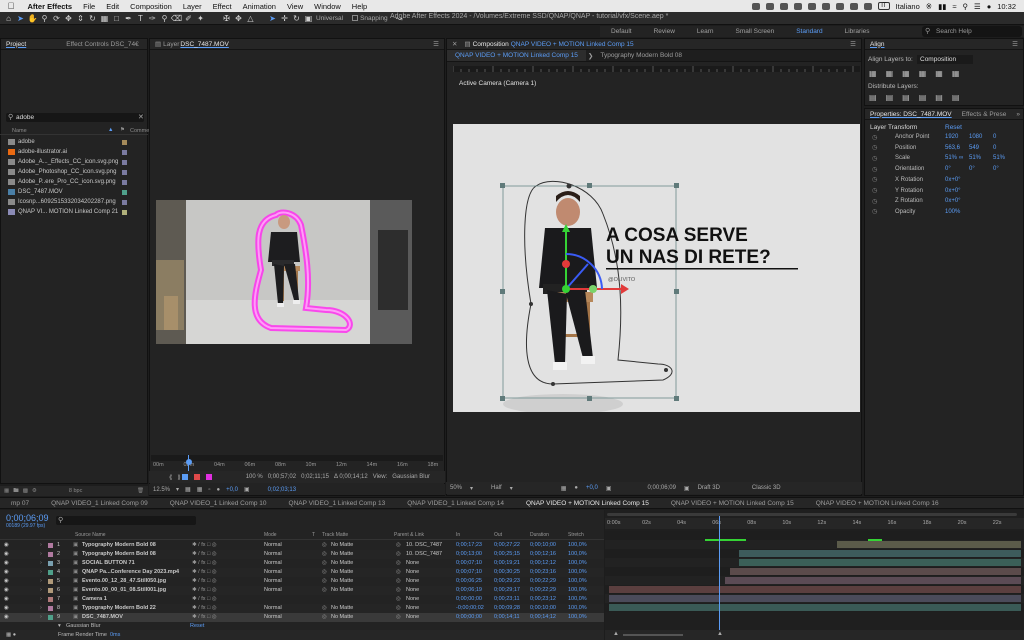 This screenshot has height=640, width=1024. Describe the element at coordinates (219, 490) in the screenshot. I see `color-channel-icon: ●` at that location.